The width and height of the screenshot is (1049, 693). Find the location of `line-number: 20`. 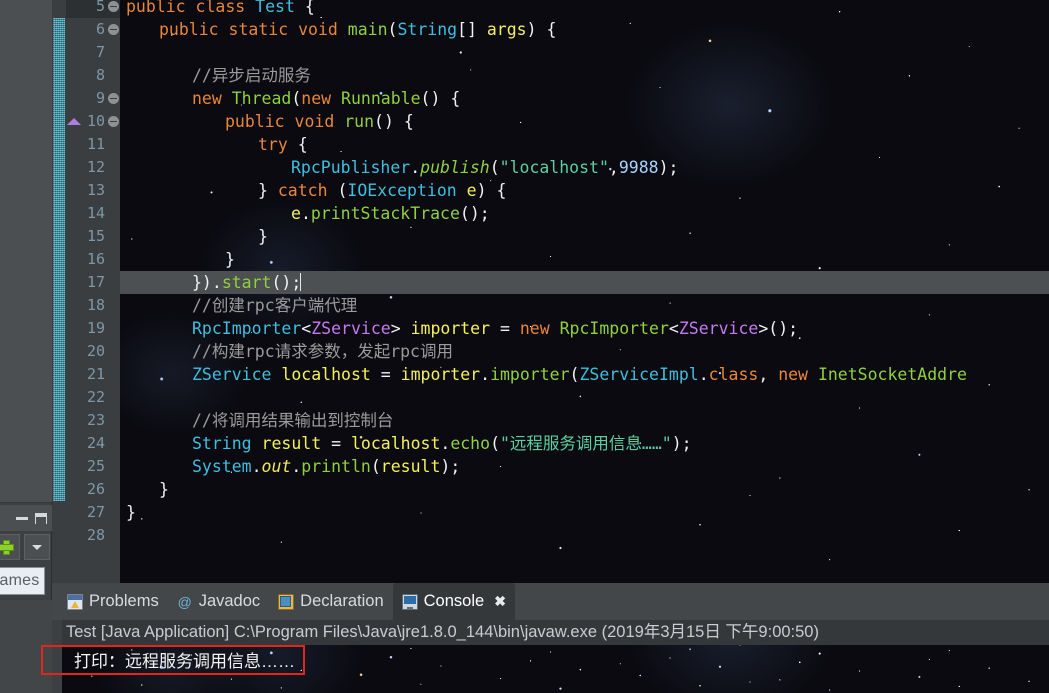

line-number: 20 is located at coordinates (95, 351).